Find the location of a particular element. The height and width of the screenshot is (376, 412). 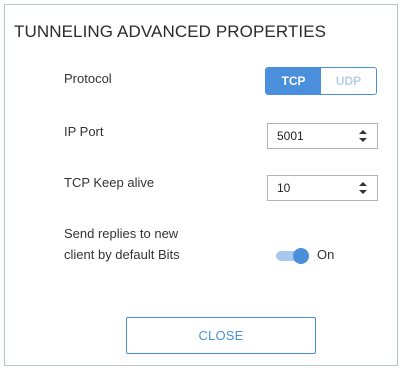

send-replies-label-line1: Send replies to new is located at coordinates (121, 233).